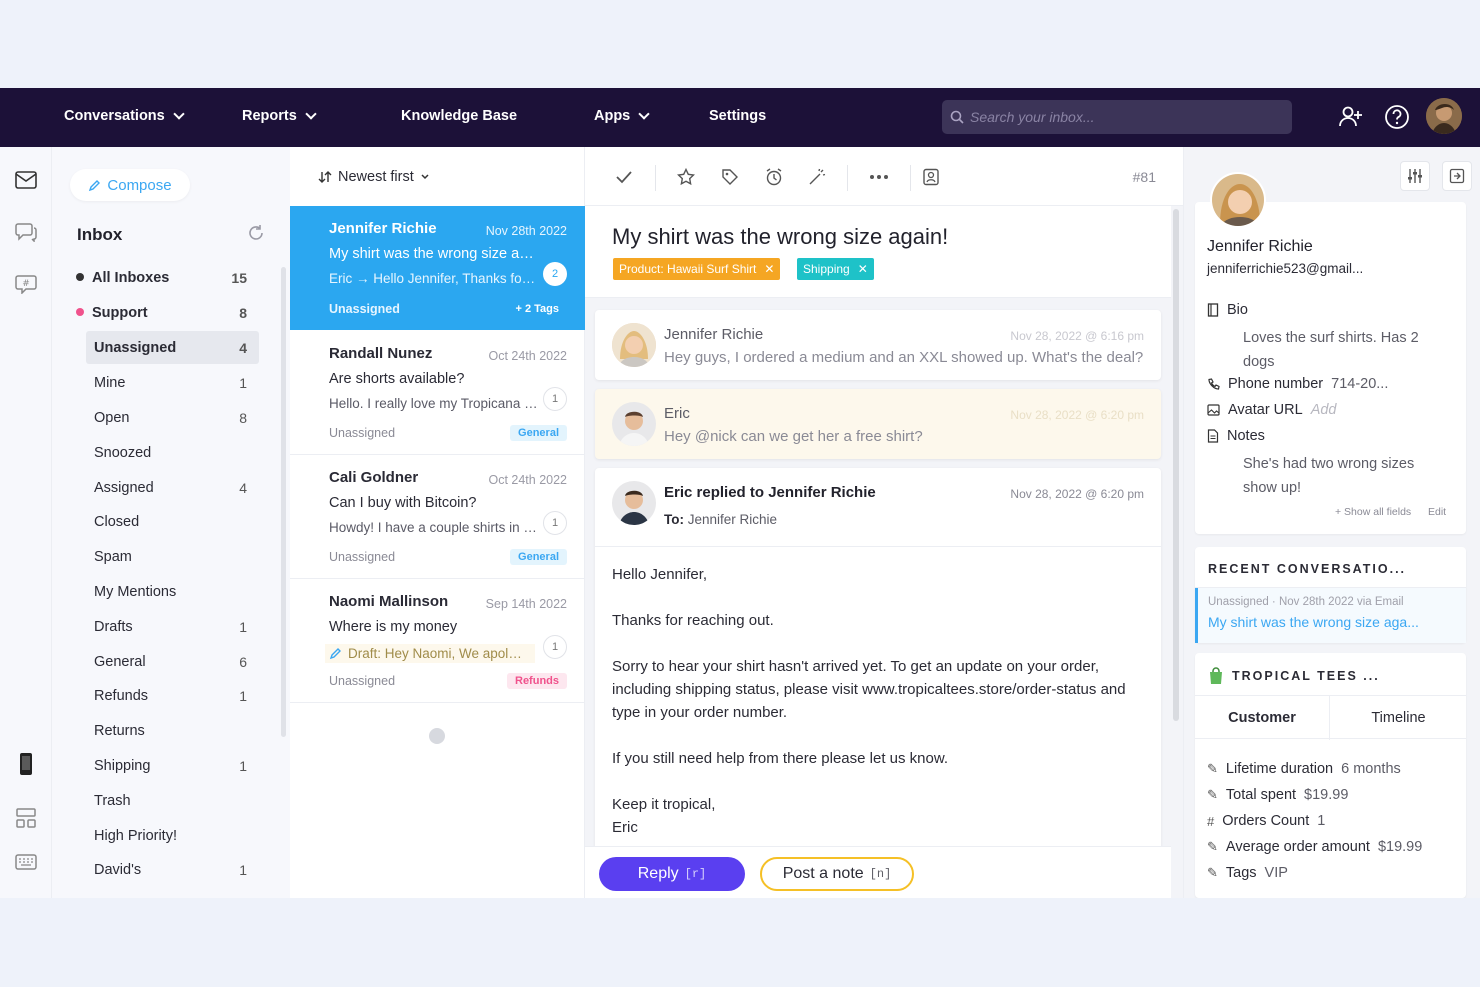  What do you see at coordinates (243, 695) in the screenshot?
I see `folder-count: 1` at bounding box center [243, 695].